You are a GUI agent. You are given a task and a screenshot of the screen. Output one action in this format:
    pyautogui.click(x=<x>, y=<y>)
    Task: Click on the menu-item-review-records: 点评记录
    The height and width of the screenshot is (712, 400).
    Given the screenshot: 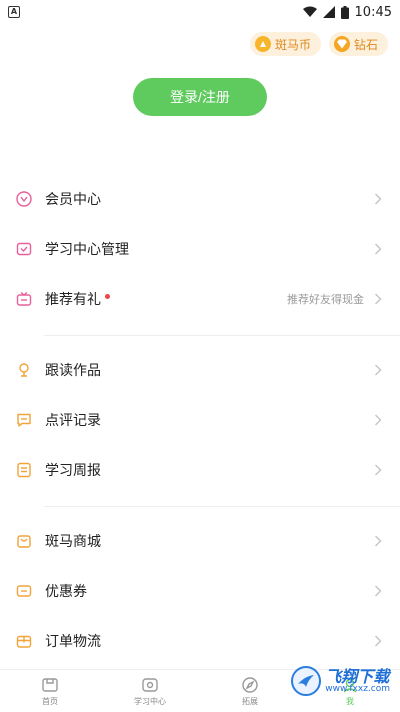 What is the action you would take?
    pyautogui.click(x=200, y=420)
    